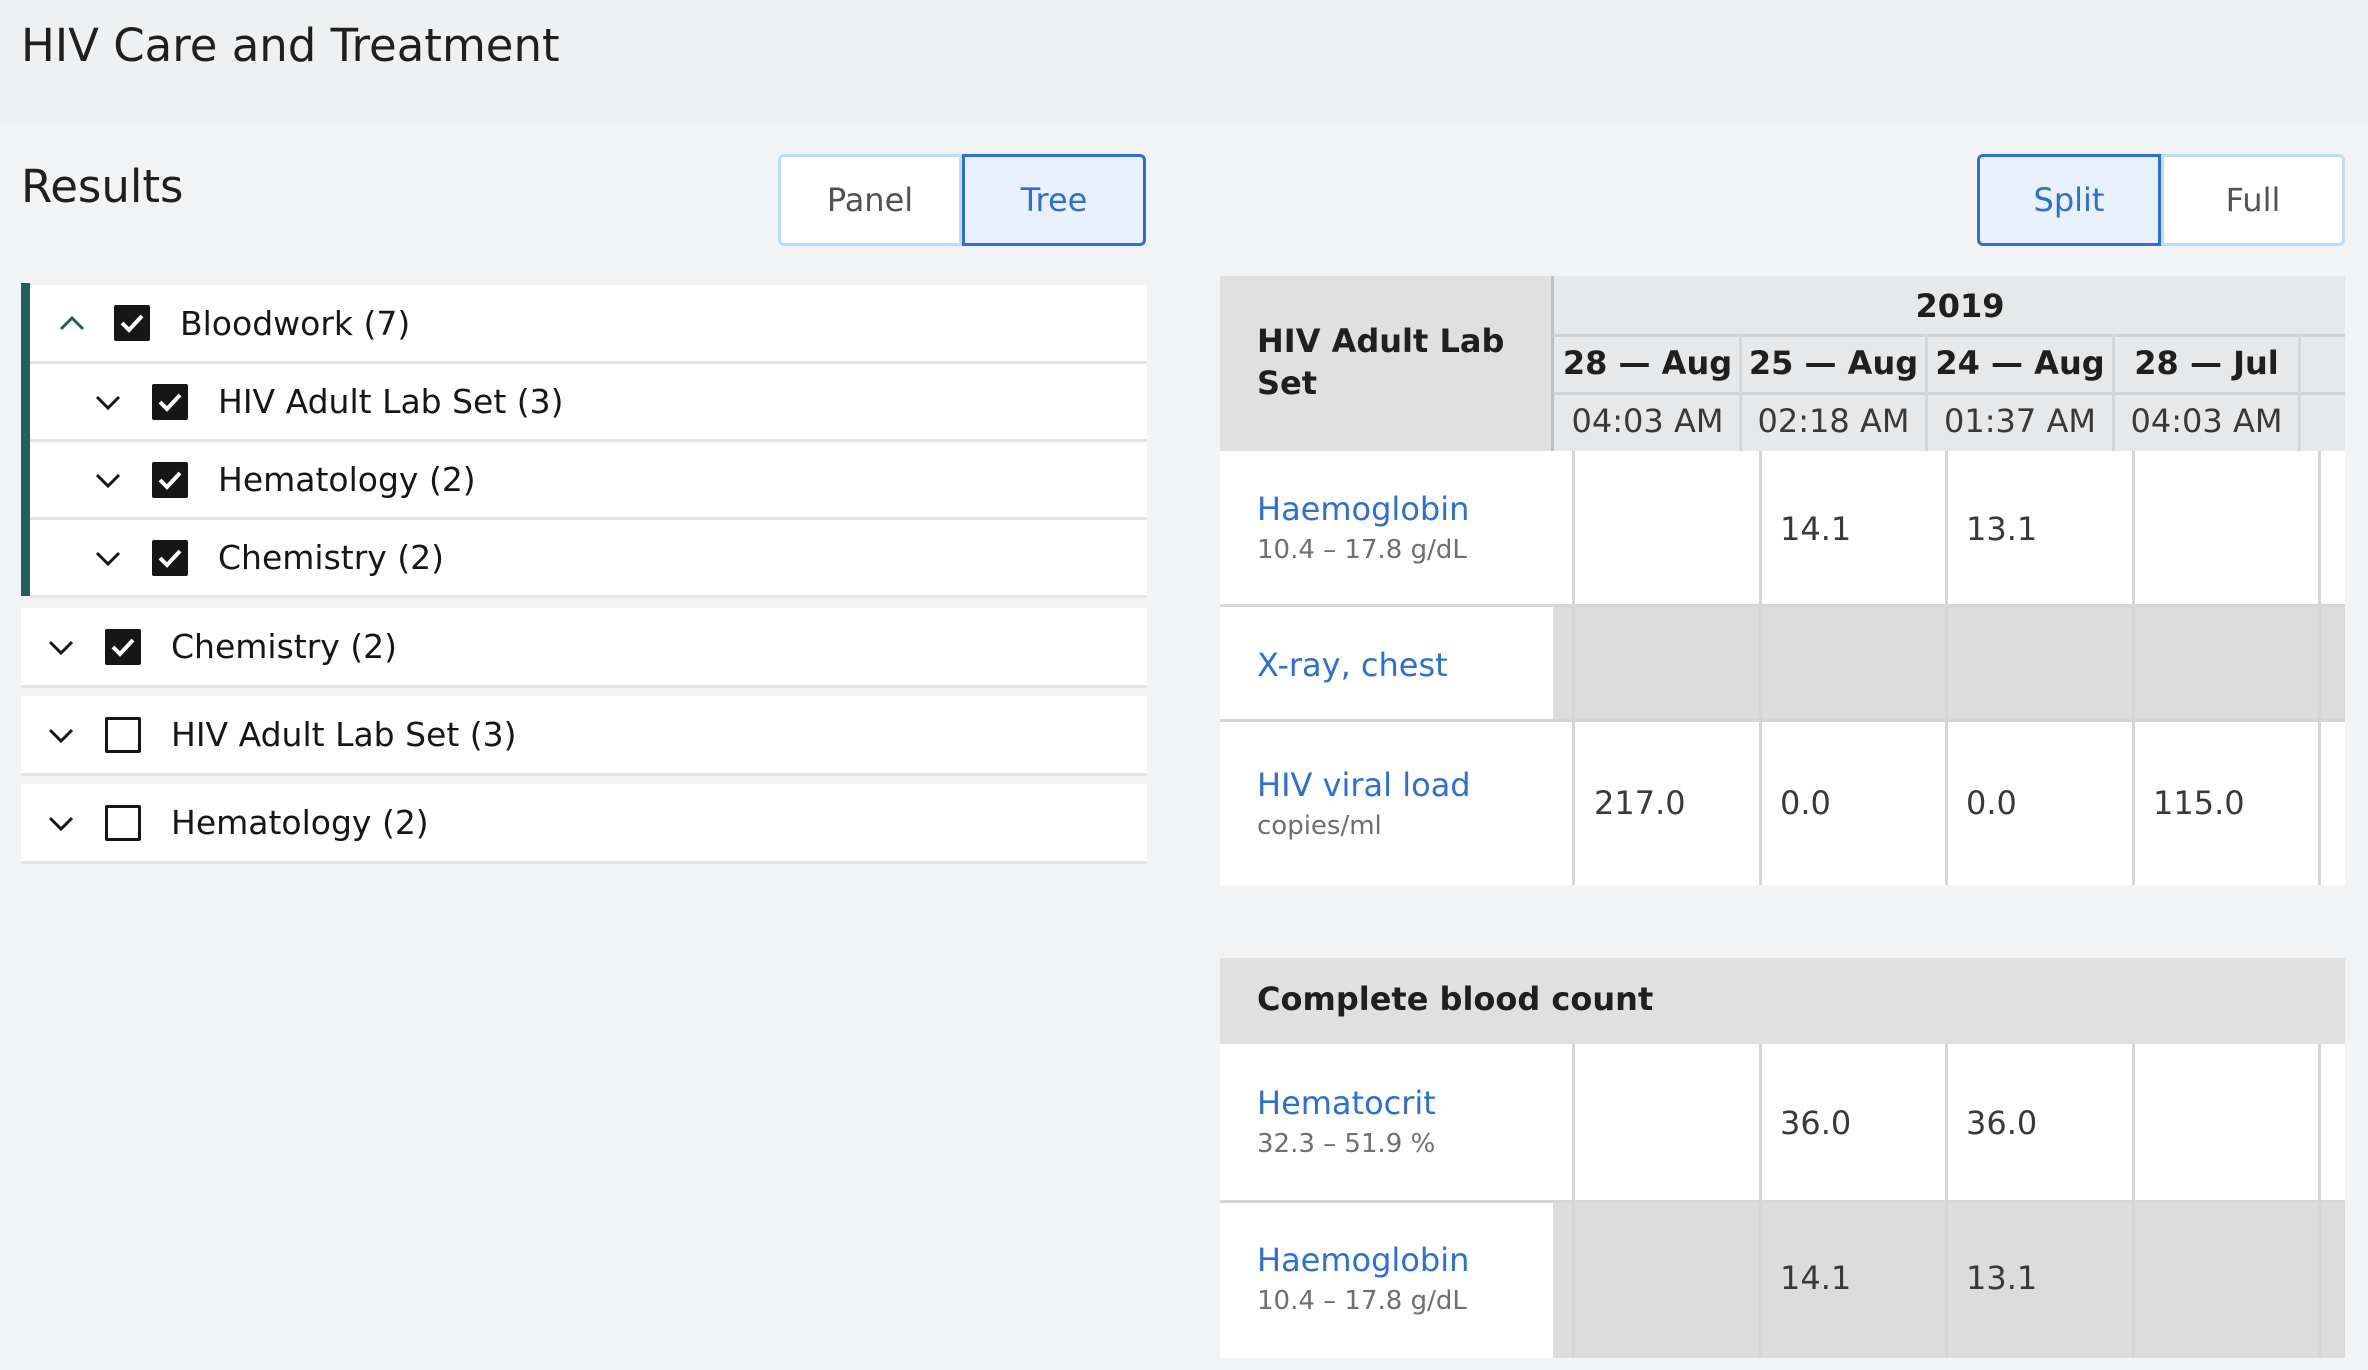 This screenshot has width=2368, height=1370. I want to click on results-title: Results, so click(102, 186).